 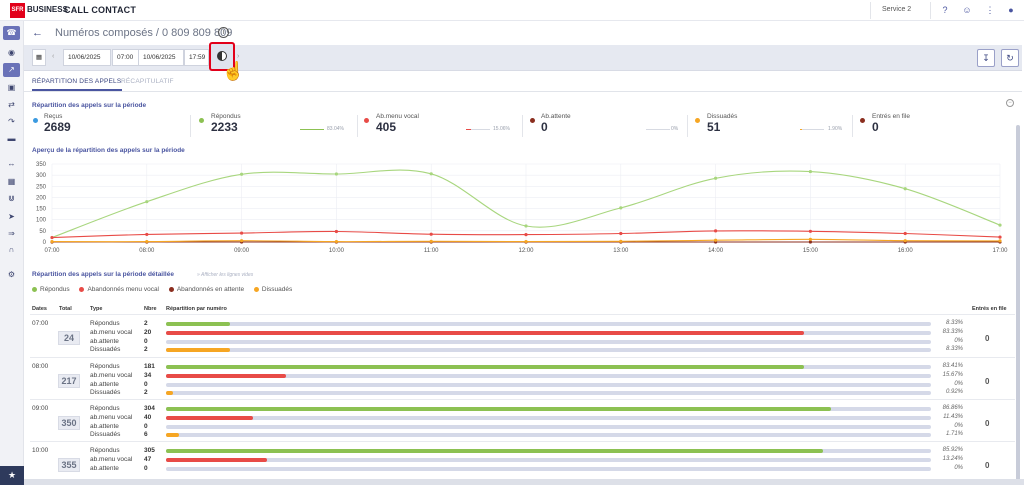 I want to click on row-percent: 11.43%, so click(x=953, y=416).